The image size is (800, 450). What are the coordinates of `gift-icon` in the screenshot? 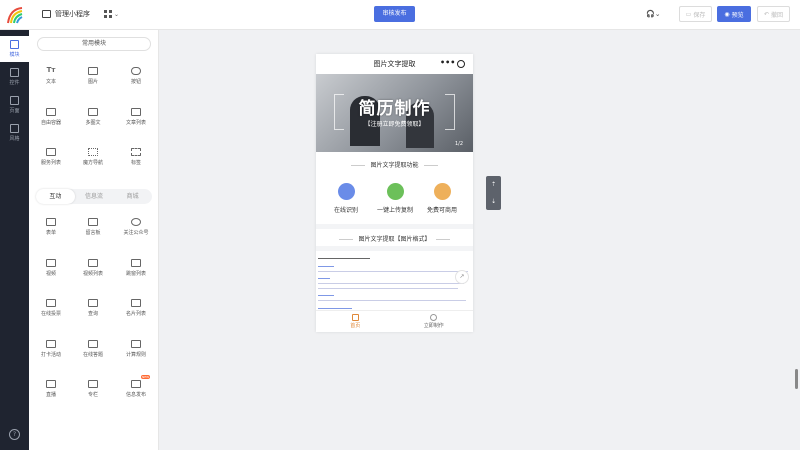 It's located at (442, 191).